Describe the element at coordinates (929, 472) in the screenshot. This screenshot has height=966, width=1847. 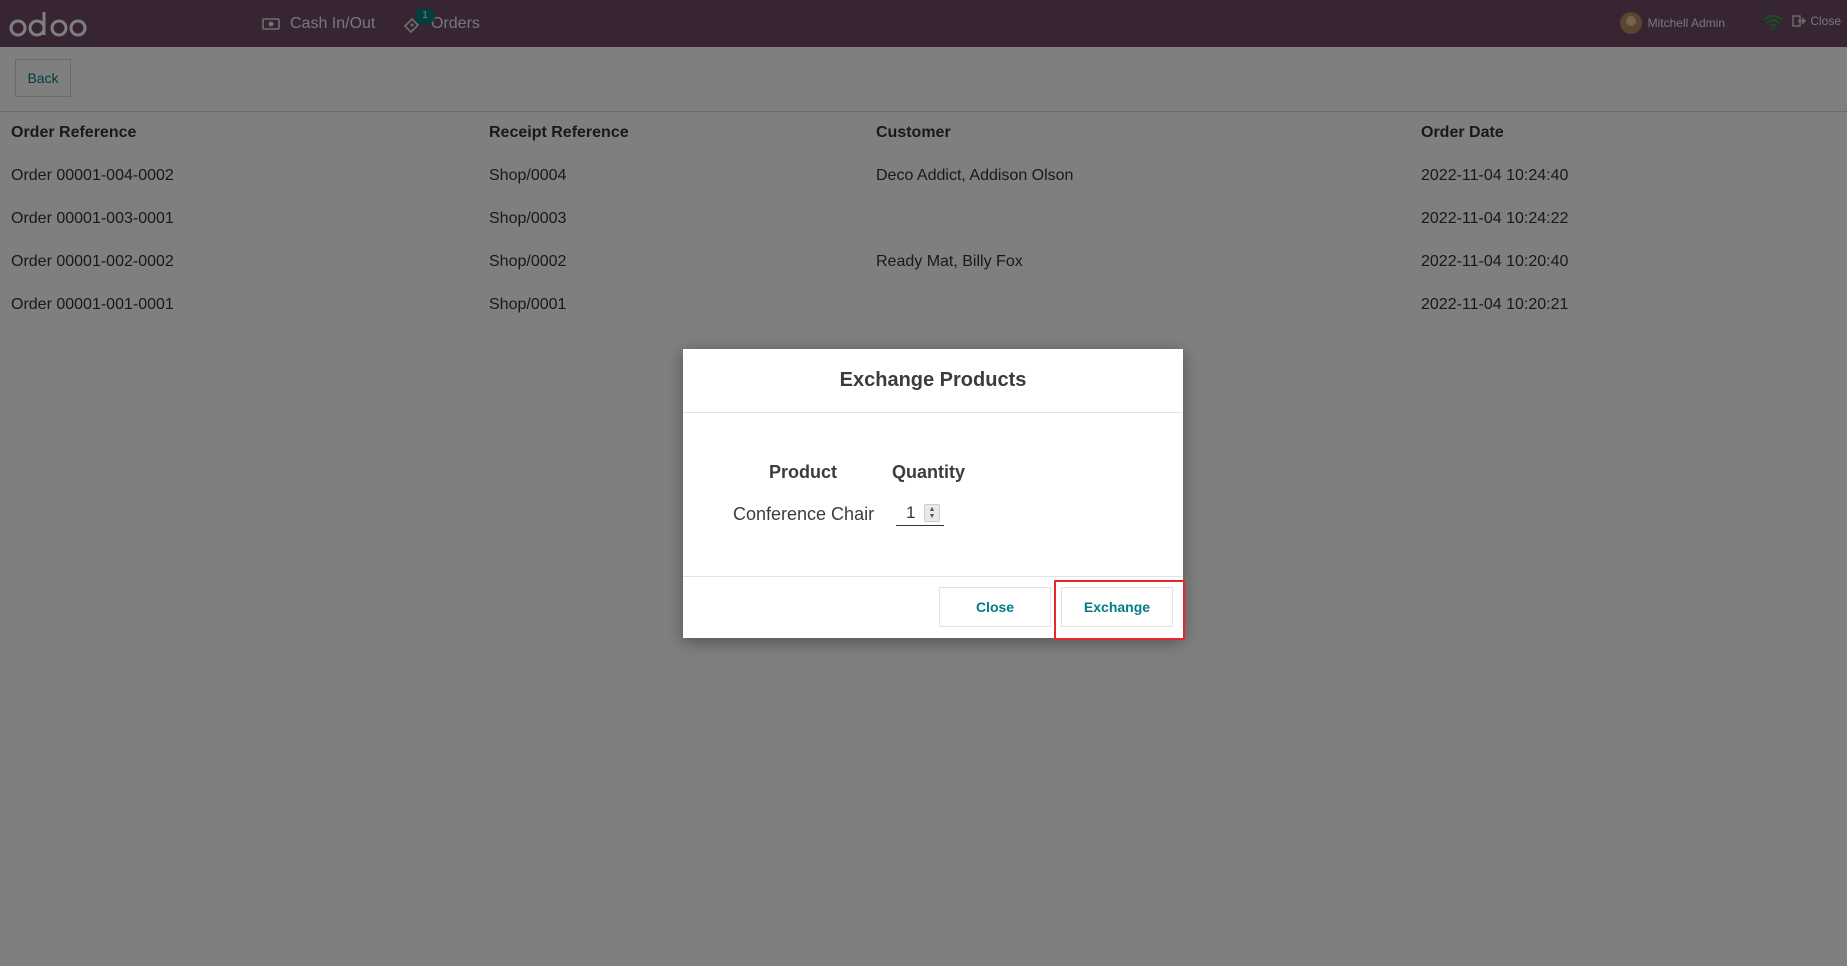
I see `quantity-column-header: Quantity` at that location.